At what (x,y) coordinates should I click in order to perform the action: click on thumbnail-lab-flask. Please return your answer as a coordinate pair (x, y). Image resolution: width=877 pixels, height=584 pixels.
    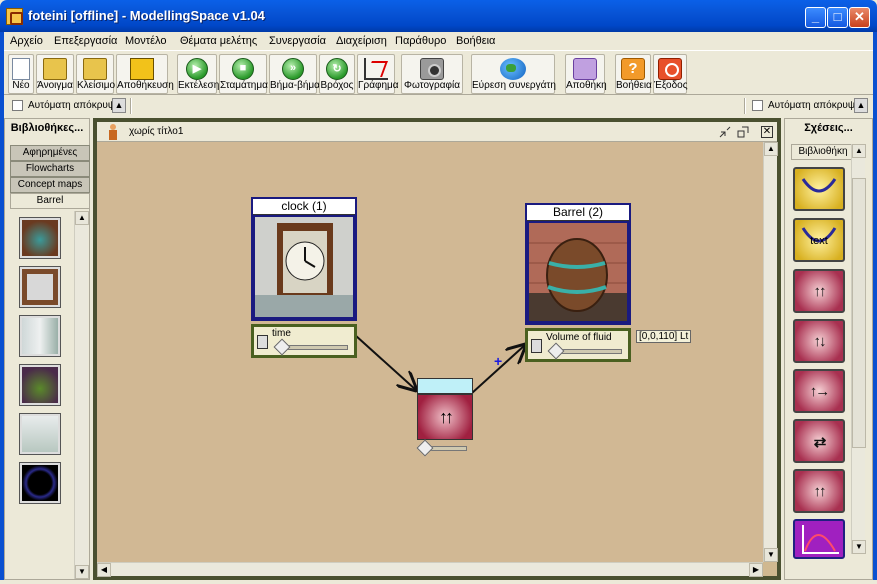
    Looking at the image, I should click on (40, 434).